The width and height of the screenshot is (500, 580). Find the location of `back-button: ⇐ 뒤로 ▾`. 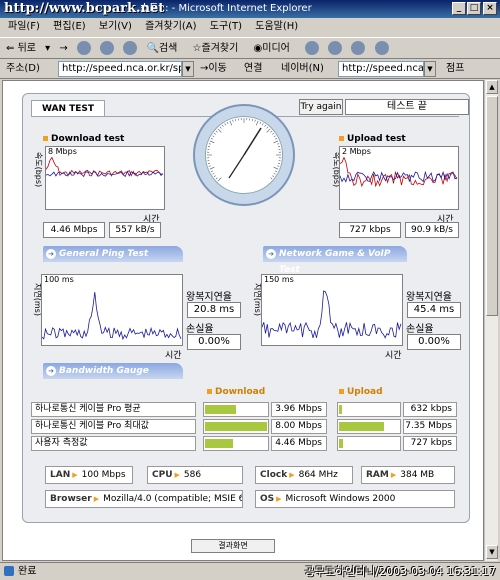

back-button: ⇐ 뒤로 ▾ is located at coordinates (28, 48).